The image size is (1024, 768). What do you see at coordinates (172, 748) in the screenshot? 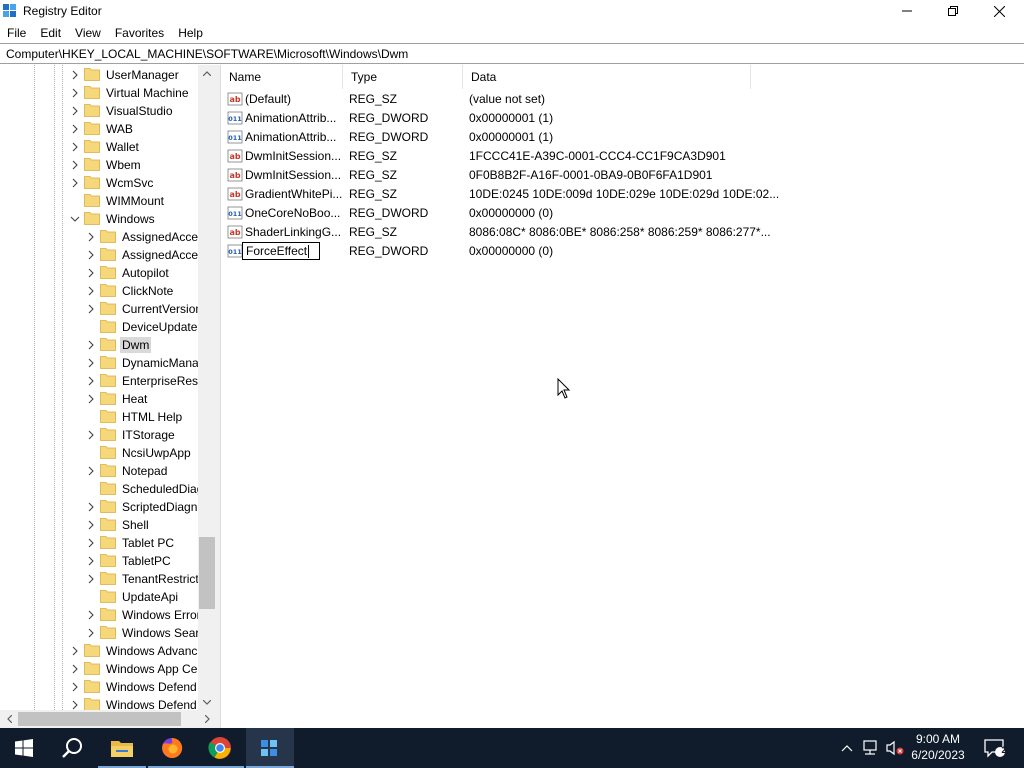
I see `taskbar-firefox` at bounding box center [172, 748].